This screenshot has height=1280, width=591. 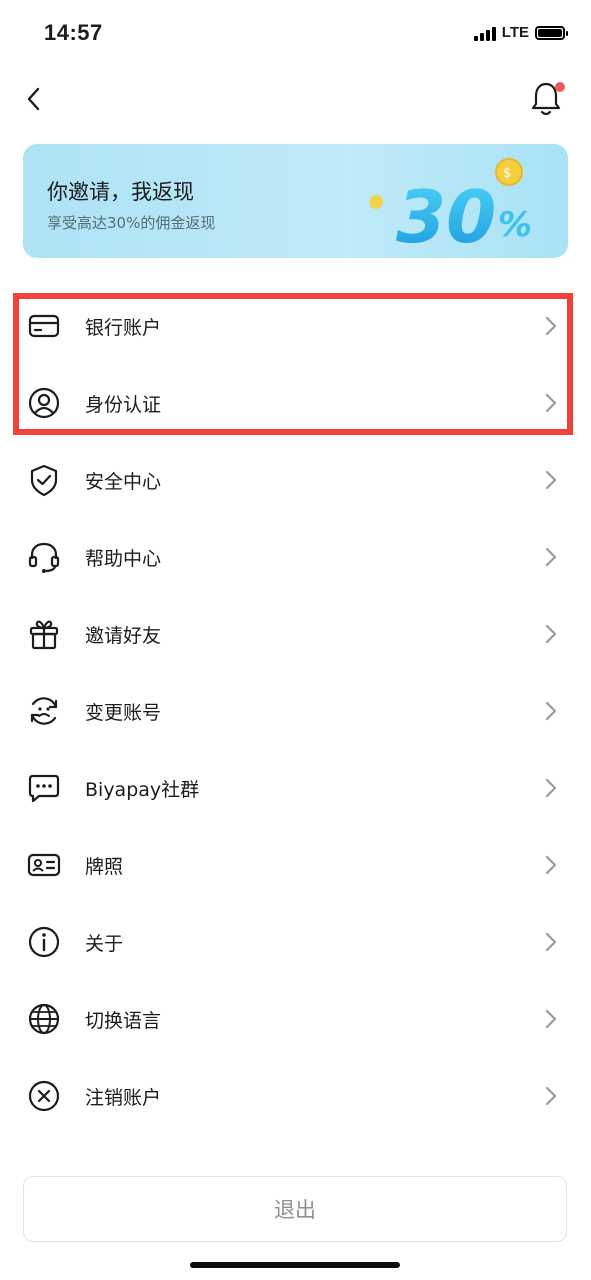 What do you see at coordinates (123, 481) in the screenshot?
I see `menu-item-label: 安全中心` at bounding box center [123, 481].